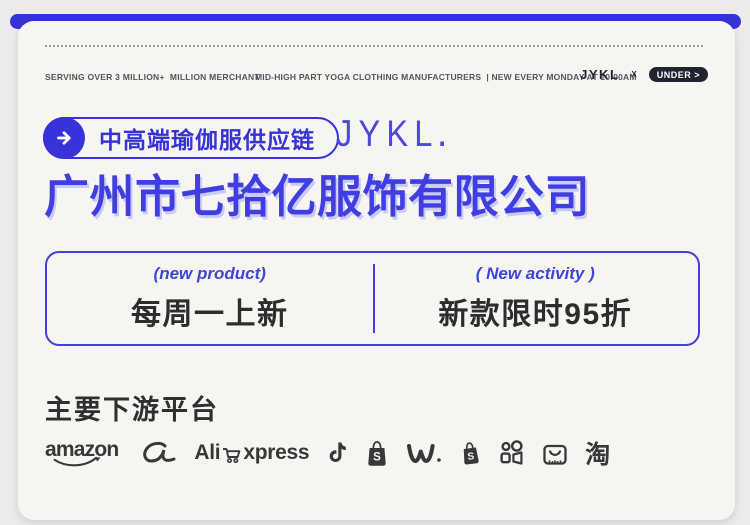  I want to click on platform-logo-row: amazon Ali xpress S S 淘, so click(327, 453).